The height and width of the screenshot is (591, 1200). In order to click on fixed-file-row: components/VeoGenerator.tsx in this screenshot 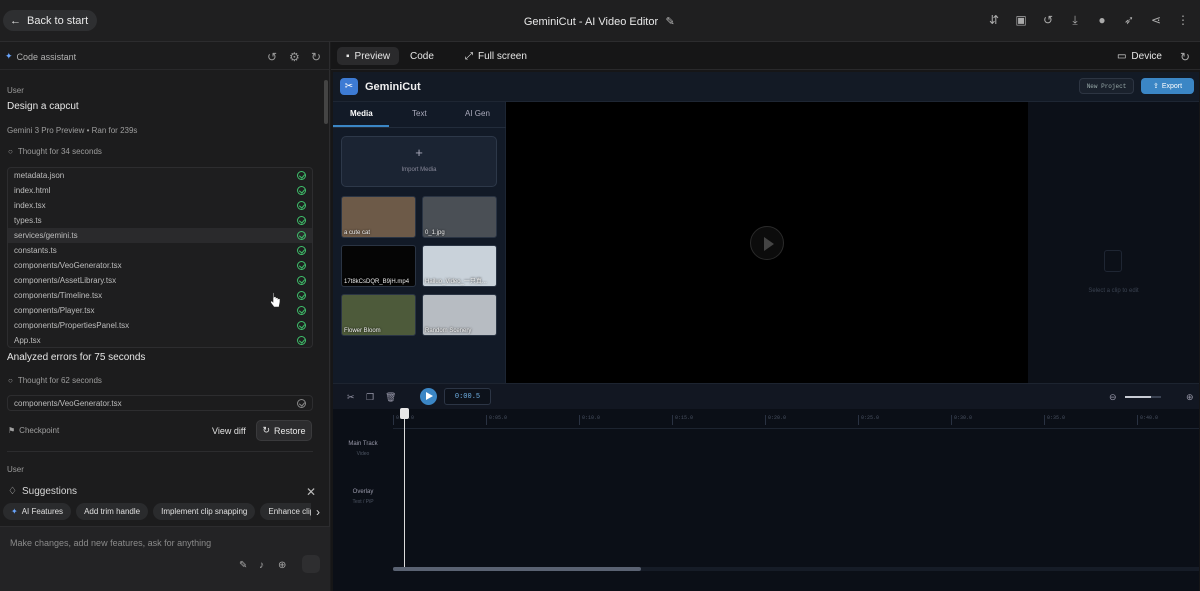, I will do `click(160, 403)`.